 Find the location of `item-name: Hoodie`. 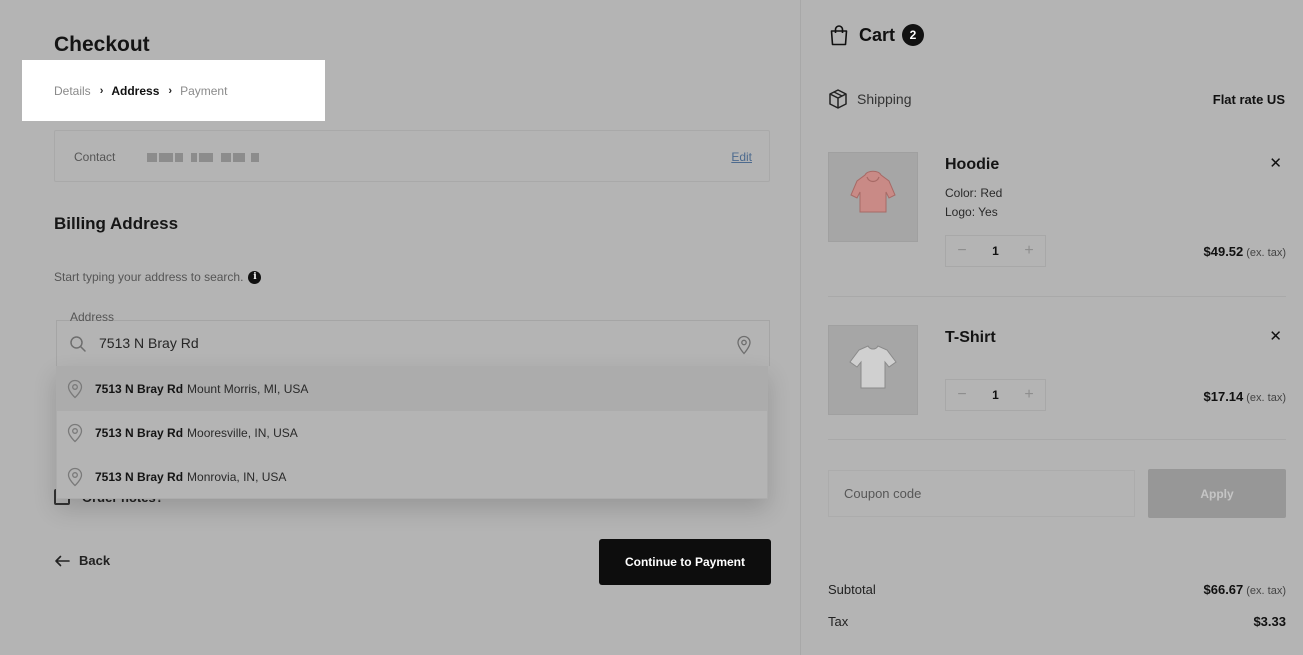

item-name: Hoodie is located at coordinates (972, 164).